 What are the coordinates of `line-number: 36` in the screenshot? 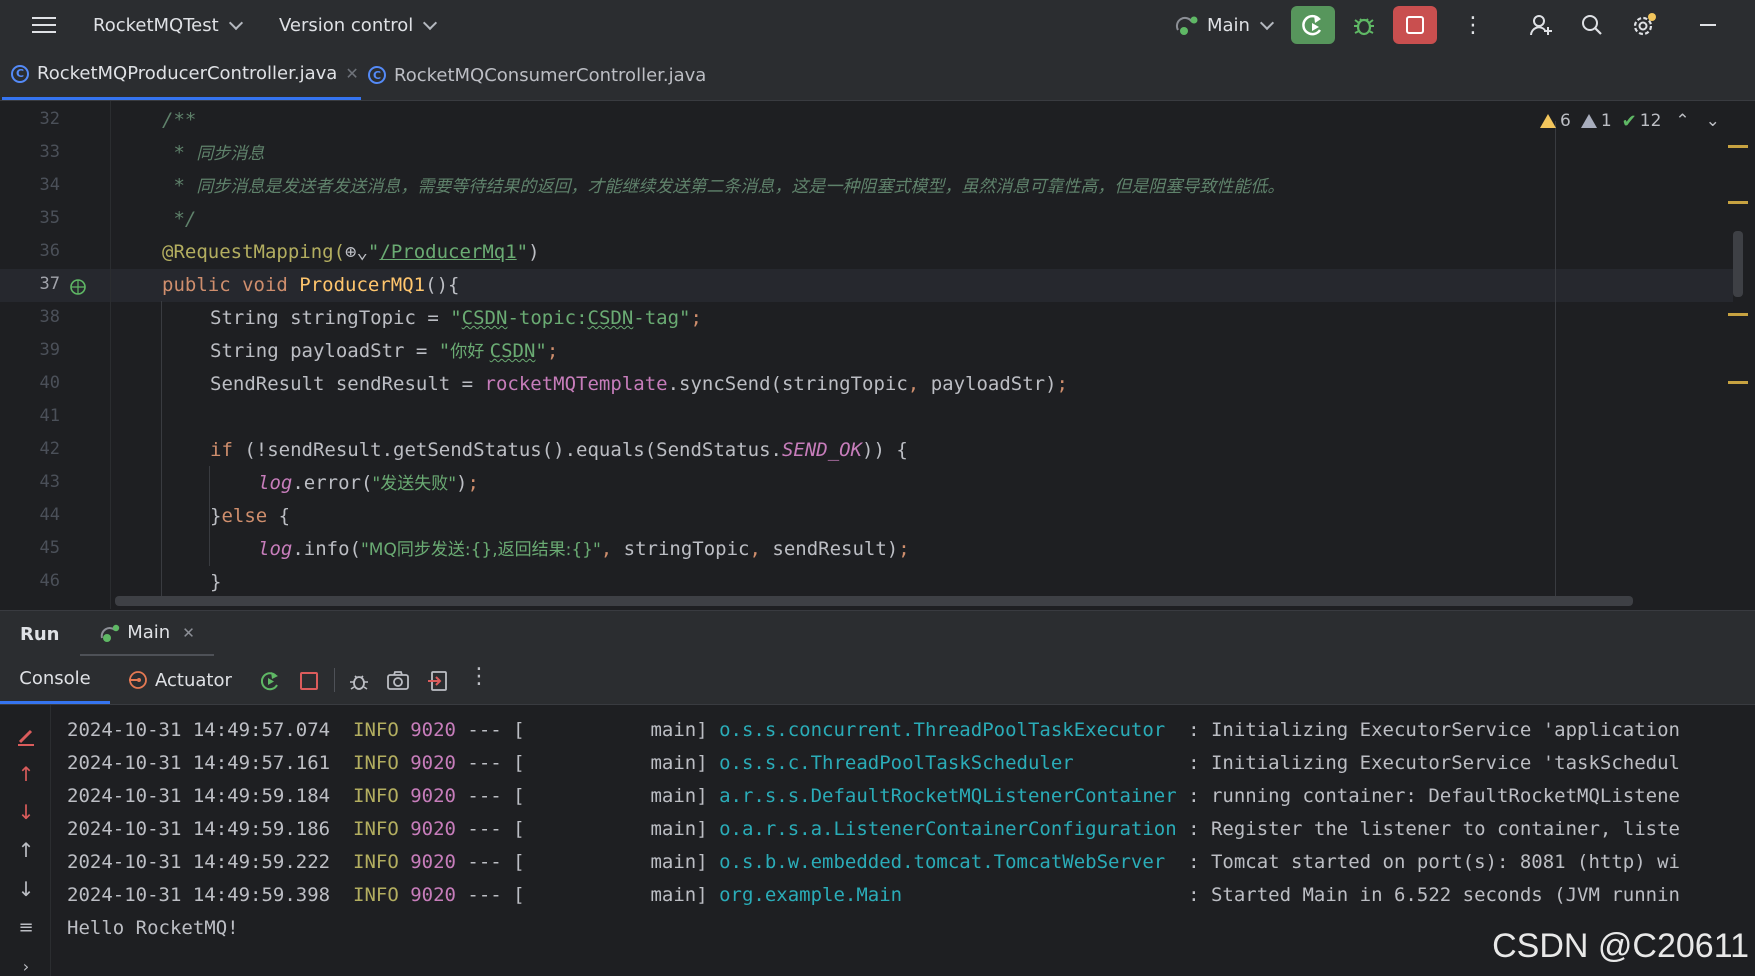 It's located at (49, 251).